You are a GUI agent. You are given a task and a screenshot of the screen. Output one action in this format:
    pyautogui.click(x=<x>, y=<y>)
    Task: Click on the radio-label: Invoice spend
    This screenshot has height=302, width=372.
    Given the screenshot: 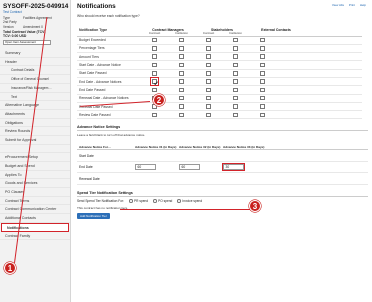 What is the action you would take?
    pyautogui.click(x=192, y=200)
    